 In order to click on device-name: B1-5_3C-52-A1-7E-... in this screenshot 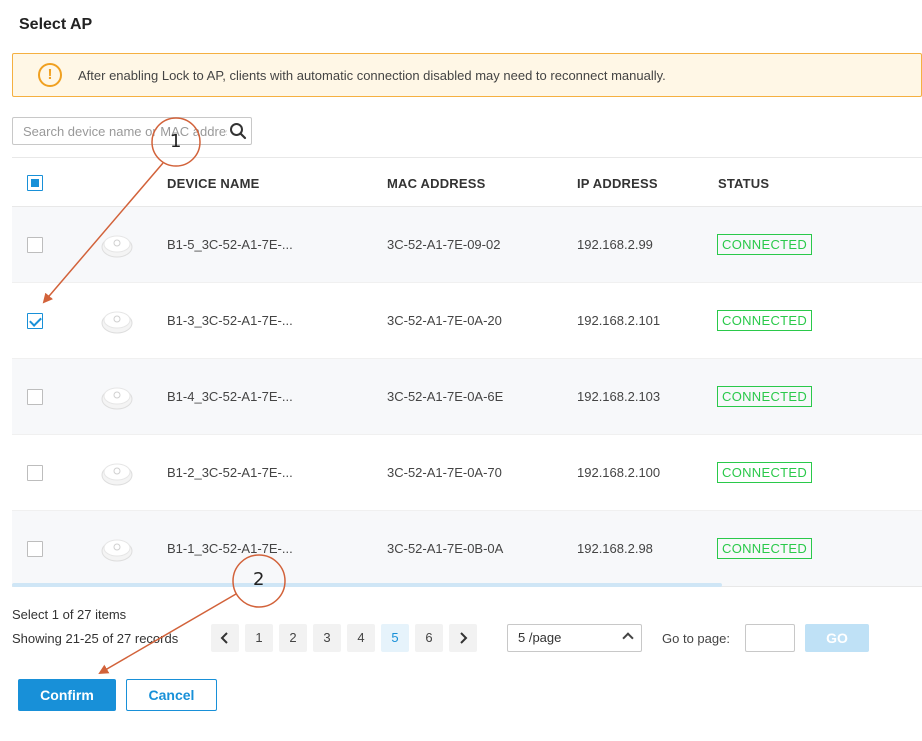, I will do `click(230, 244)`.